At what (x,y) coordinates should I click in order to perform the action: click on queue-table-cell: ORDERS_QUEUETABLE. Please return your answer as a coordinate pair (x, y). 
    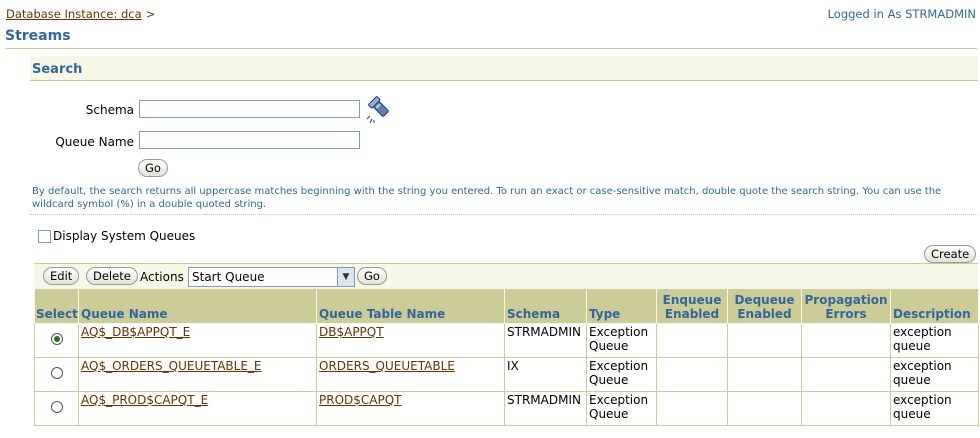
    Looking at the image, I should click on (410, 374).